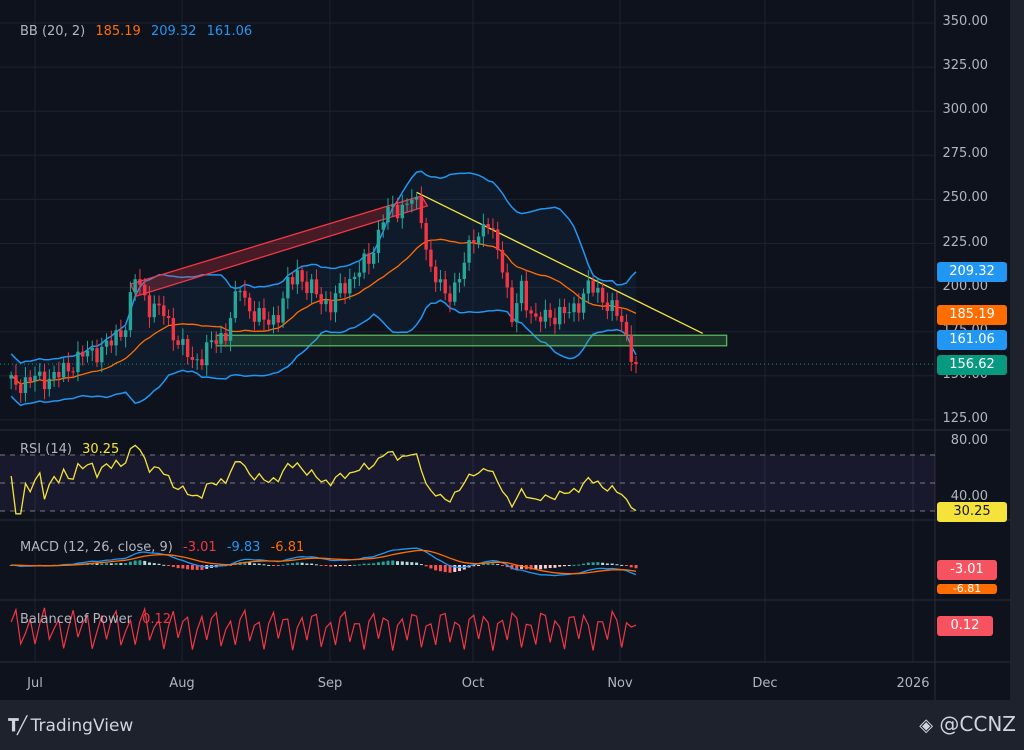 This screenshot has width=1024, height=750. Describe the element at coordinates (926, 725) in the screenshot. I see `binance-diamond-icon: ◈` at that location.